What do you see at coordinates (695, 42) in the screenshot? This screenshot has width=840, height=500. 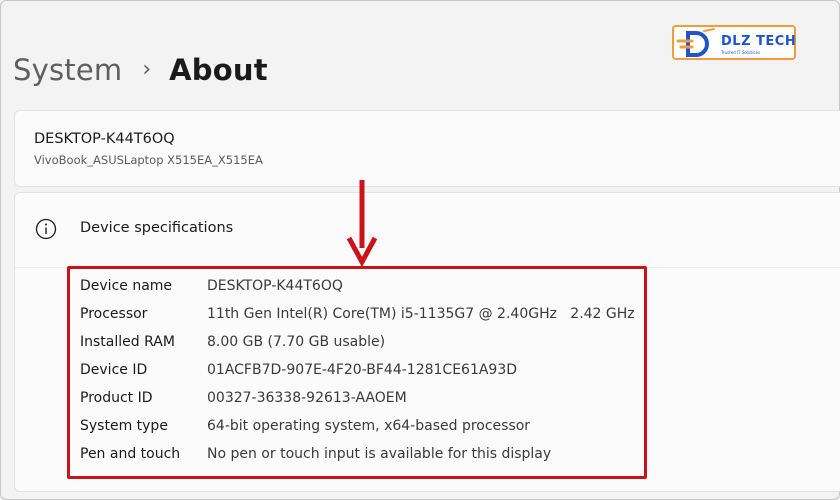 I see `logo-d-icon` at bounding box center [695, 42].